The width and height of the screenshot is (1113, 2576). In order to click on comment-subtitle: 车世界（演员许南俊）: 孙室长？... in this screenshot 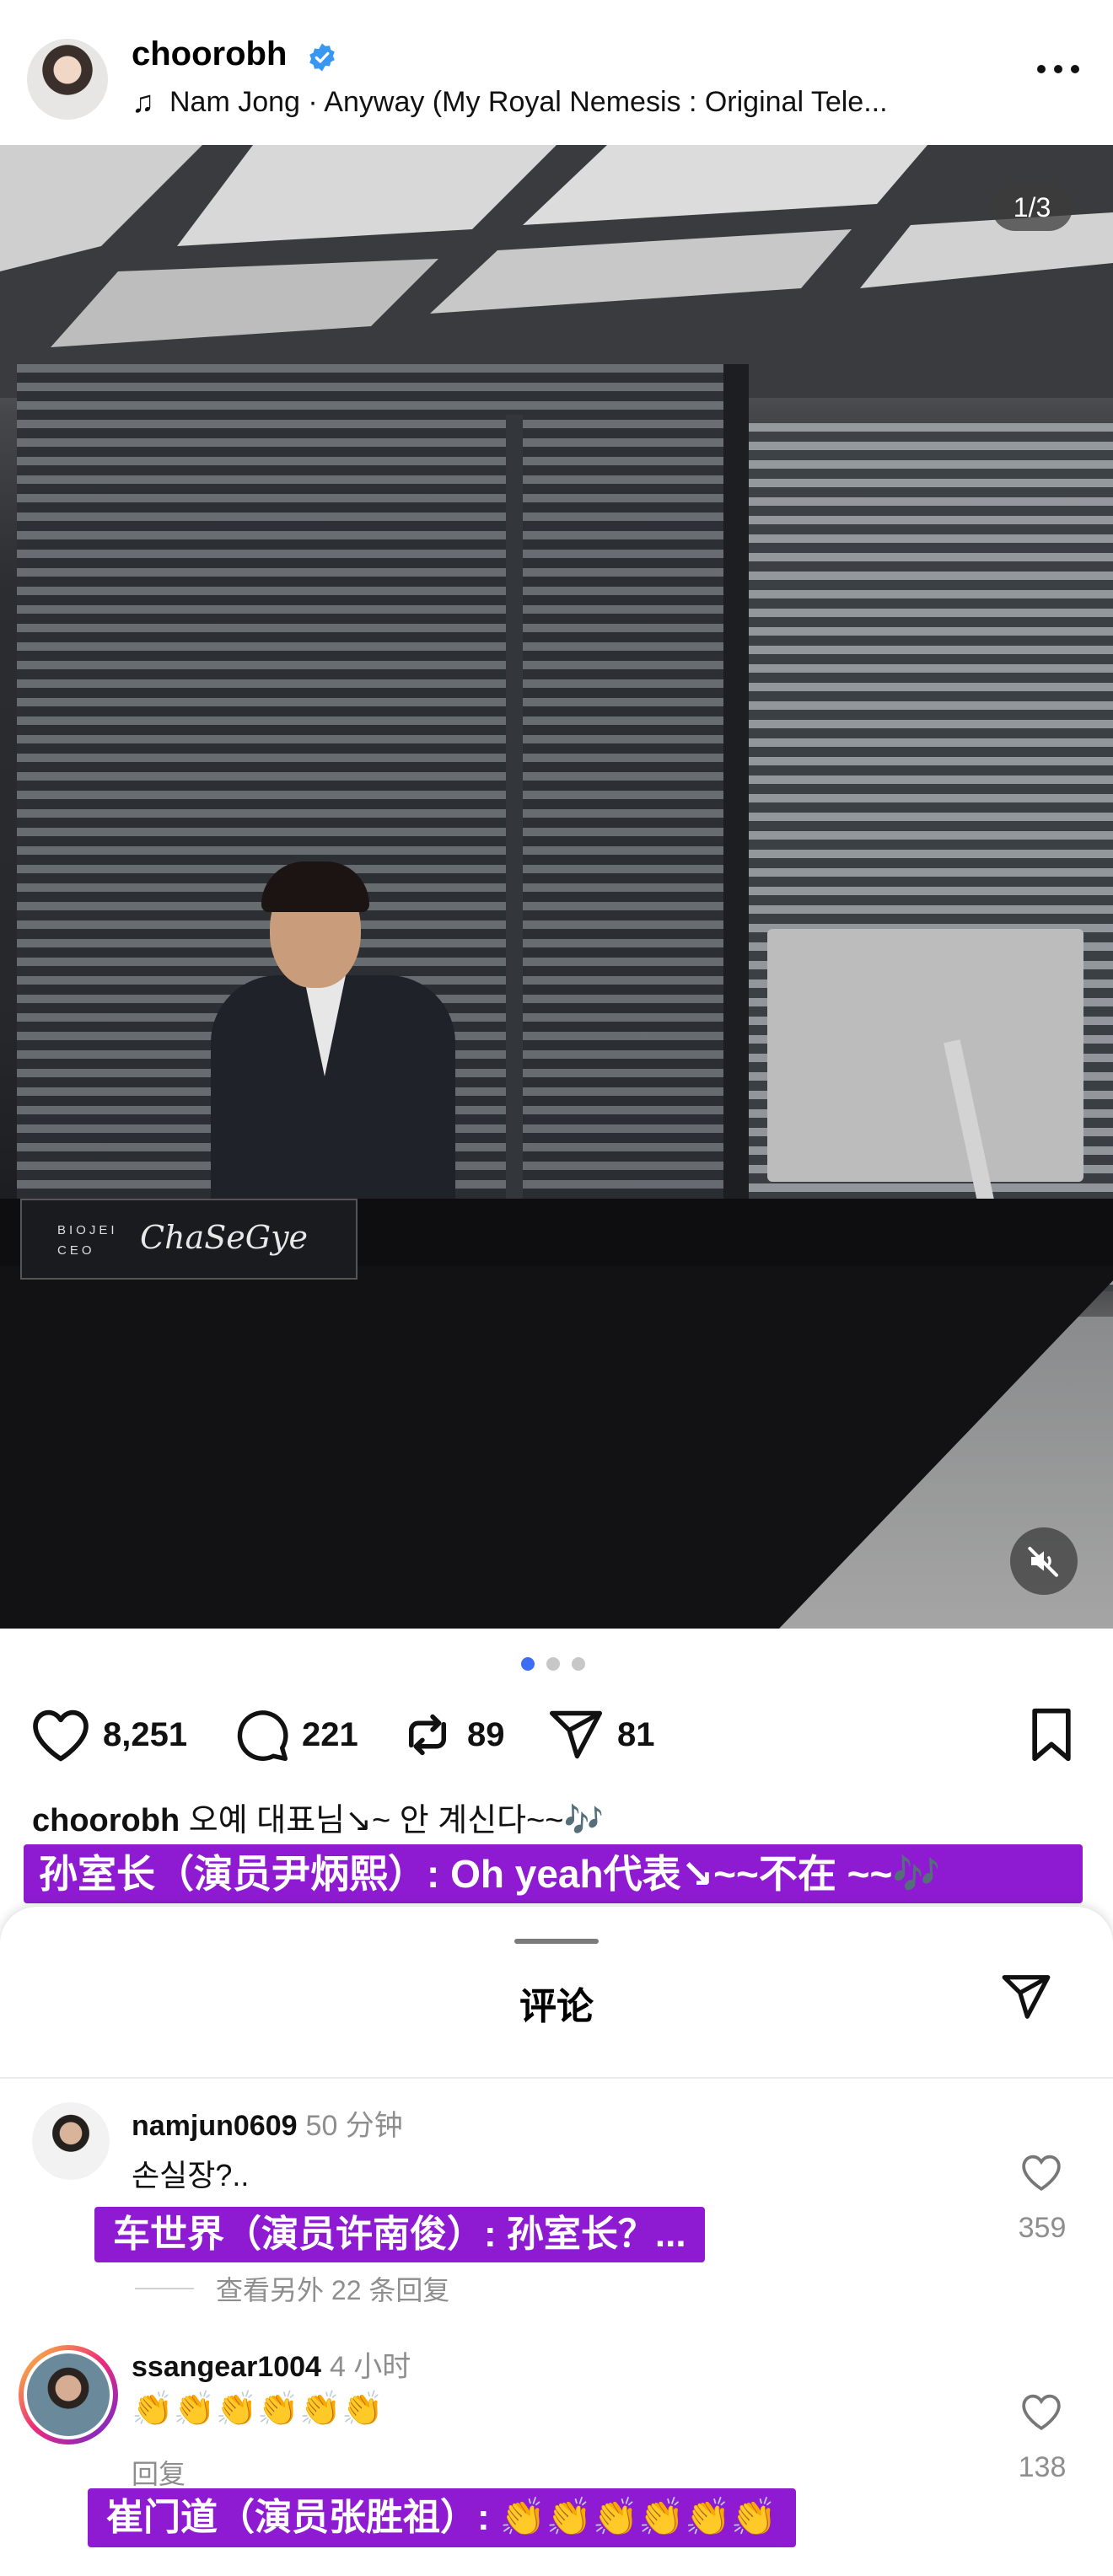, I will do `click(399, 2234)`.